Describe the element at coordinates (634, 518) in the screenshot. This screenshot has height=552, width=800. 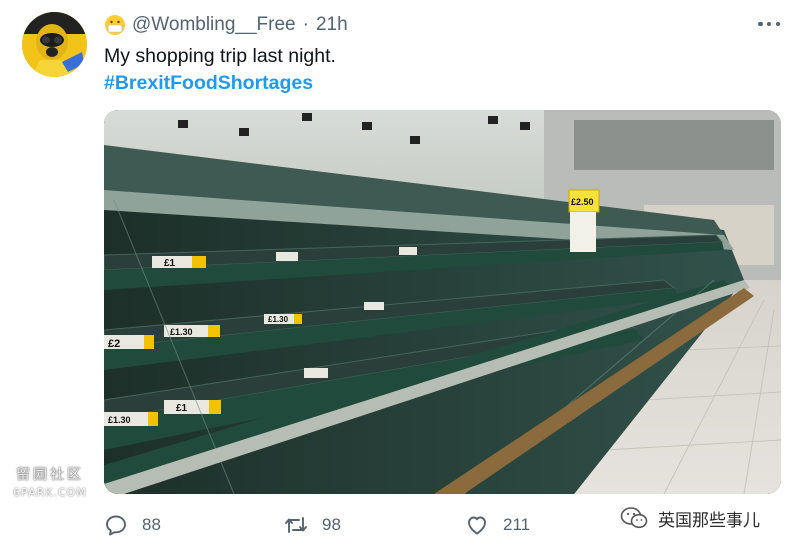
I see `wechat-icon` at that location.